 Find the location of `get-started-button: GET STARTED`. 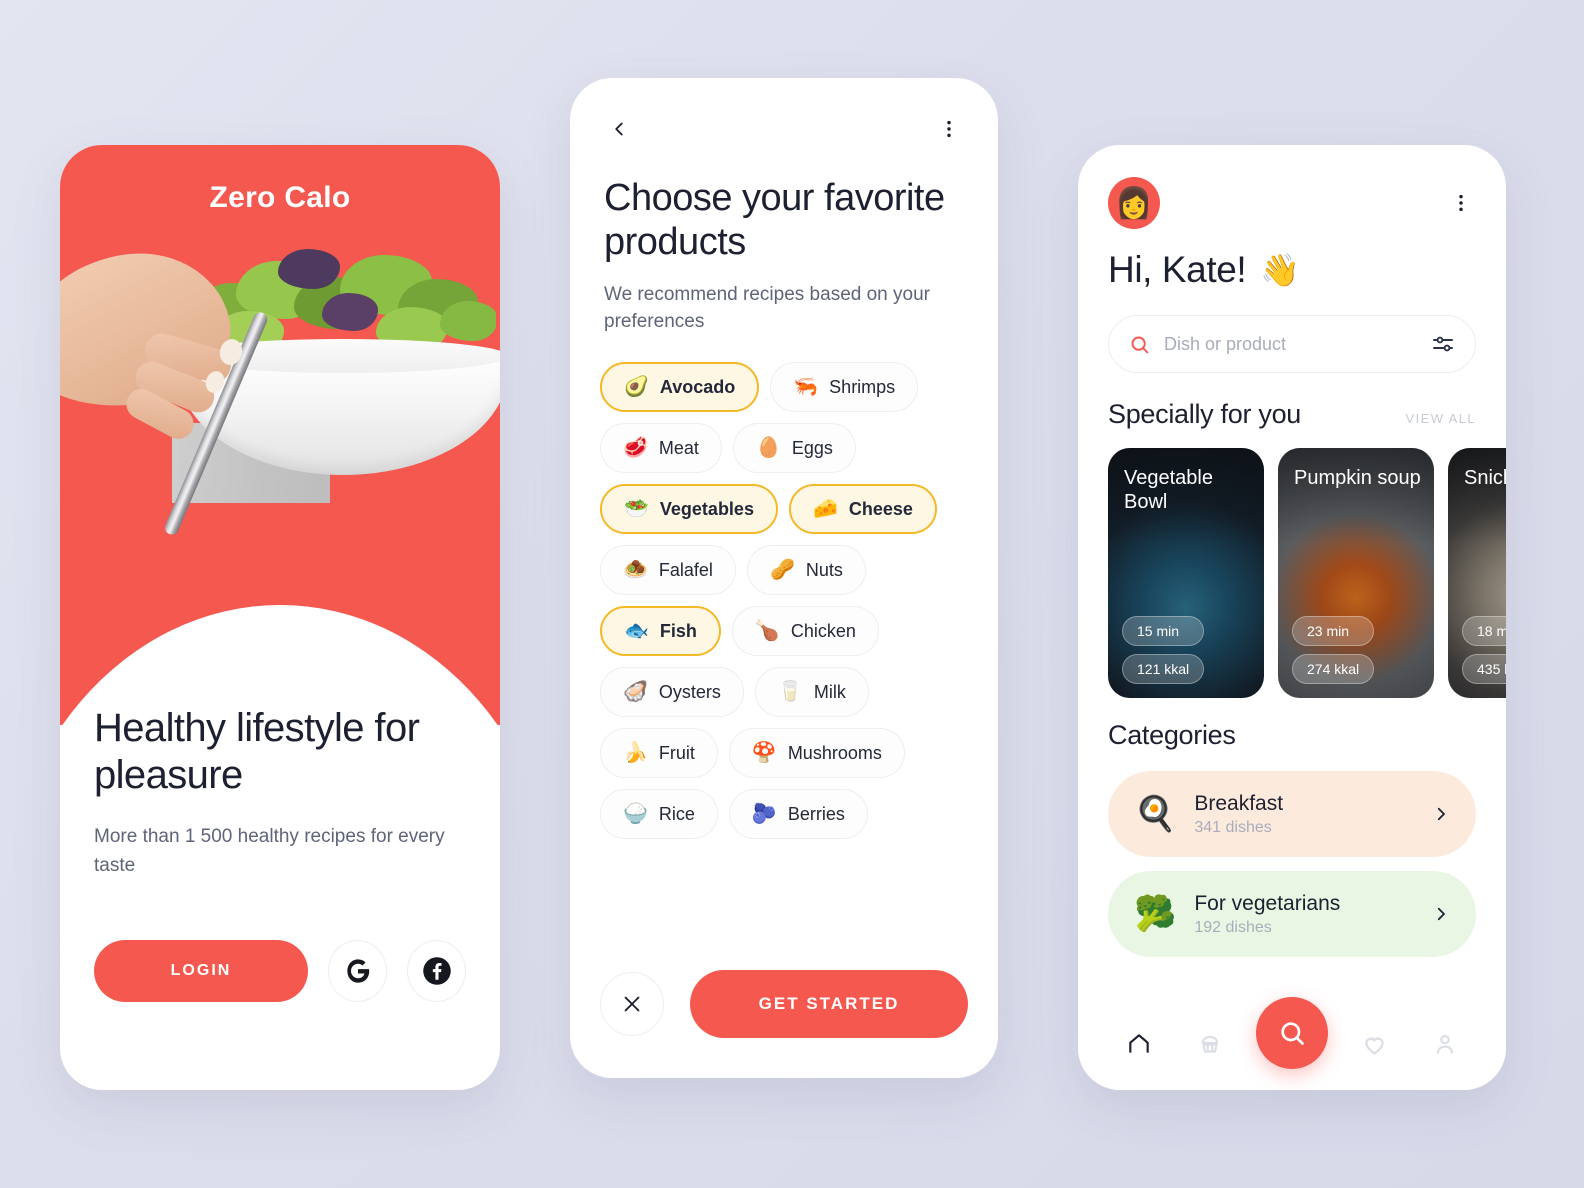

get-started-button: GET STARTED is located at coordinates (829, 1004).